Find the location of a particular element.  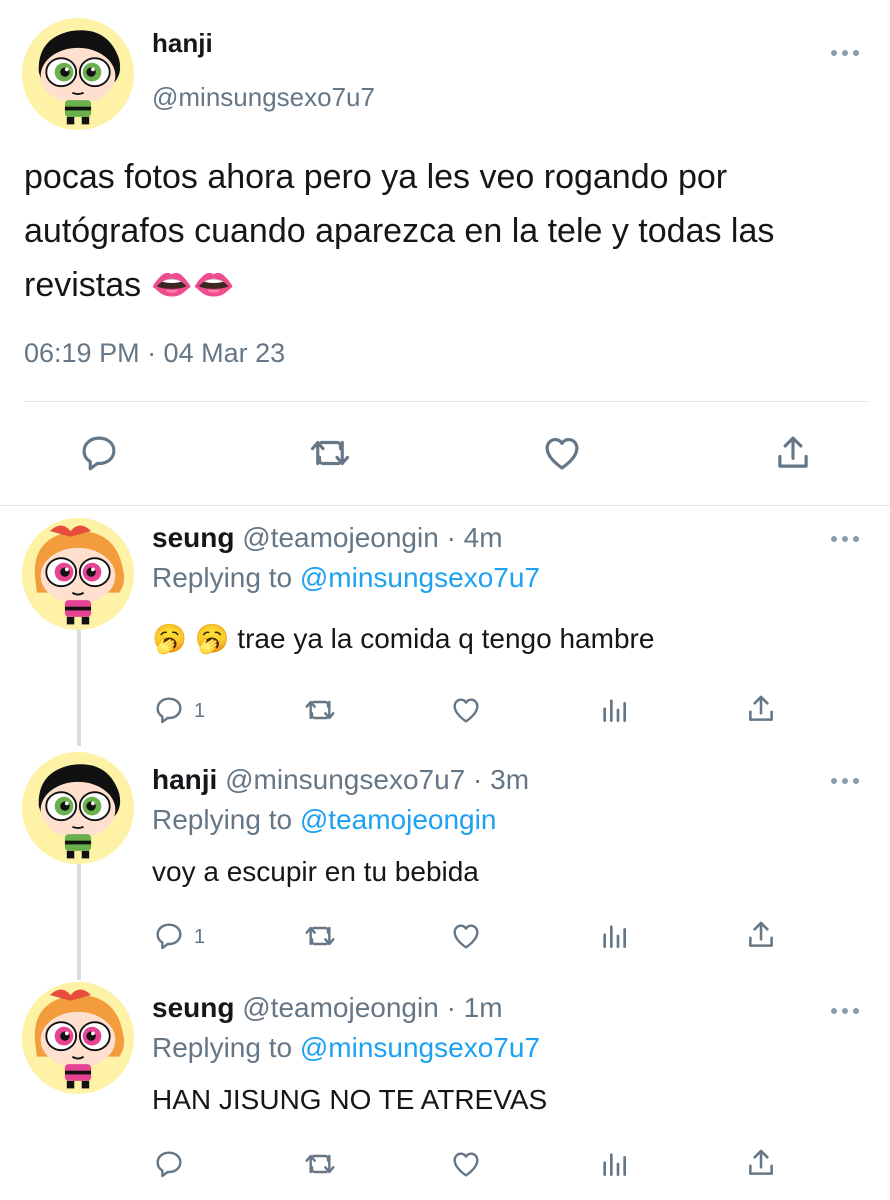

main-tweet-timestamp: 06:19 PM · 04 Mar 23 is located at coordinates (154, 353).